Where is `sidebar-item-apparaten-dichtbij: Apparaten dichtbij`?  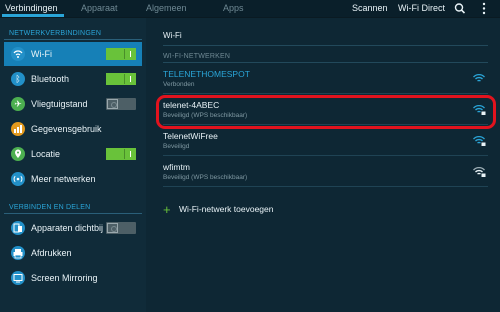
sidebar-item-apparaten-dichtbij: Apparaten dichtbij is located at coordinates (73, 228).